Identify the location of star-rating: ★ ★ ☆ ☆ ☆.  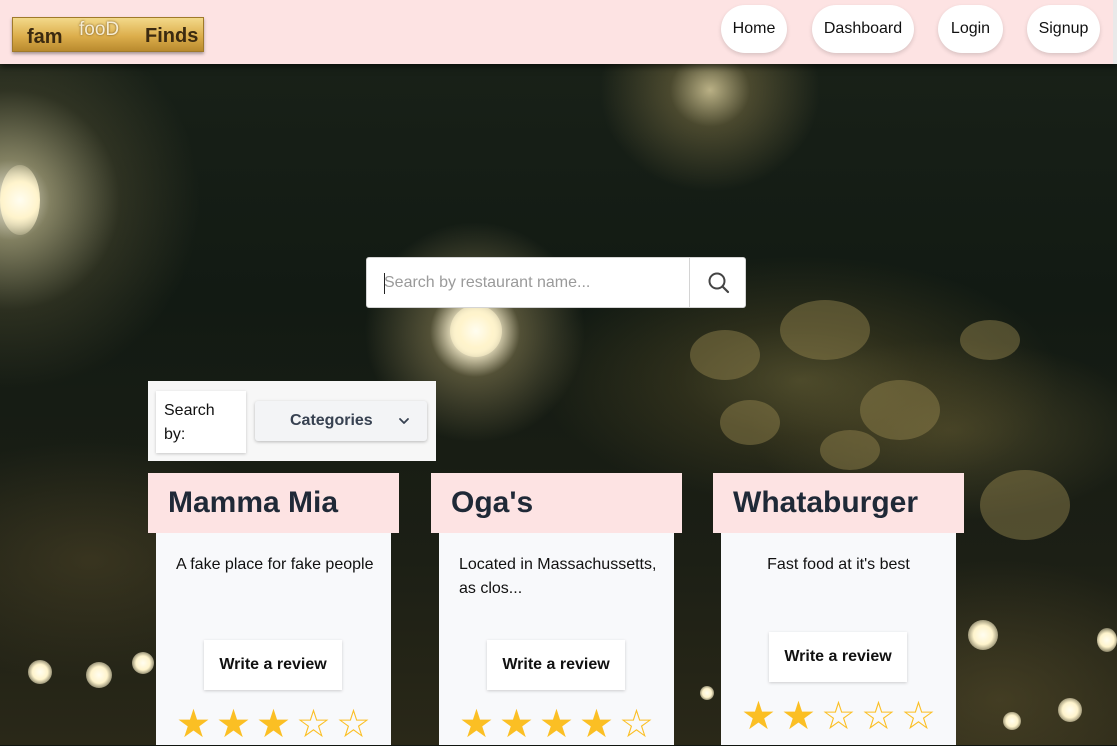
(839, 717).